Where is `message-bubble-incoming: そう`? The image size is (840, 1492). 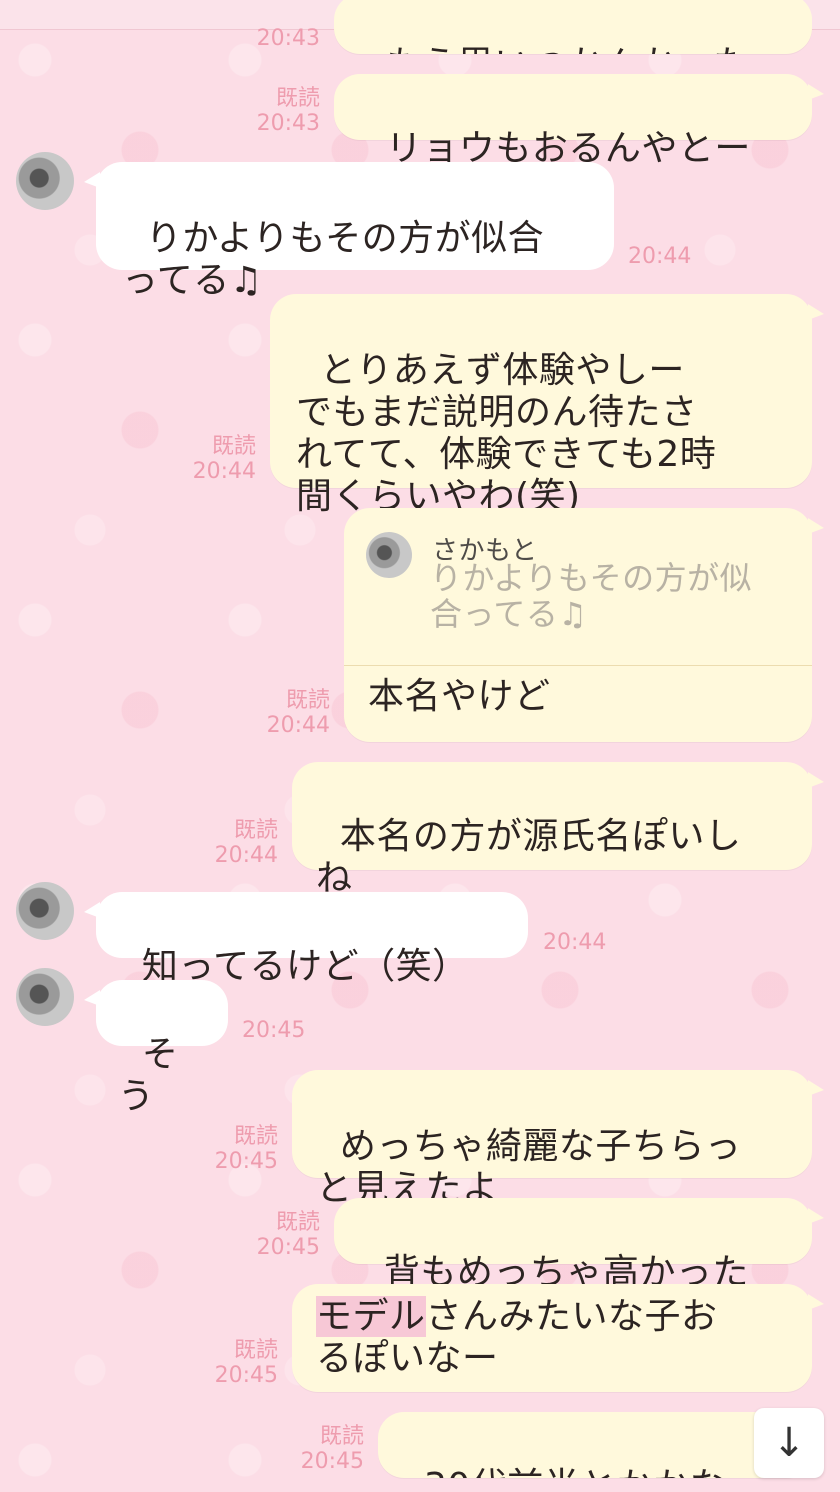 message-bubble-incoming: そう is located at coordinates (156, 1048).